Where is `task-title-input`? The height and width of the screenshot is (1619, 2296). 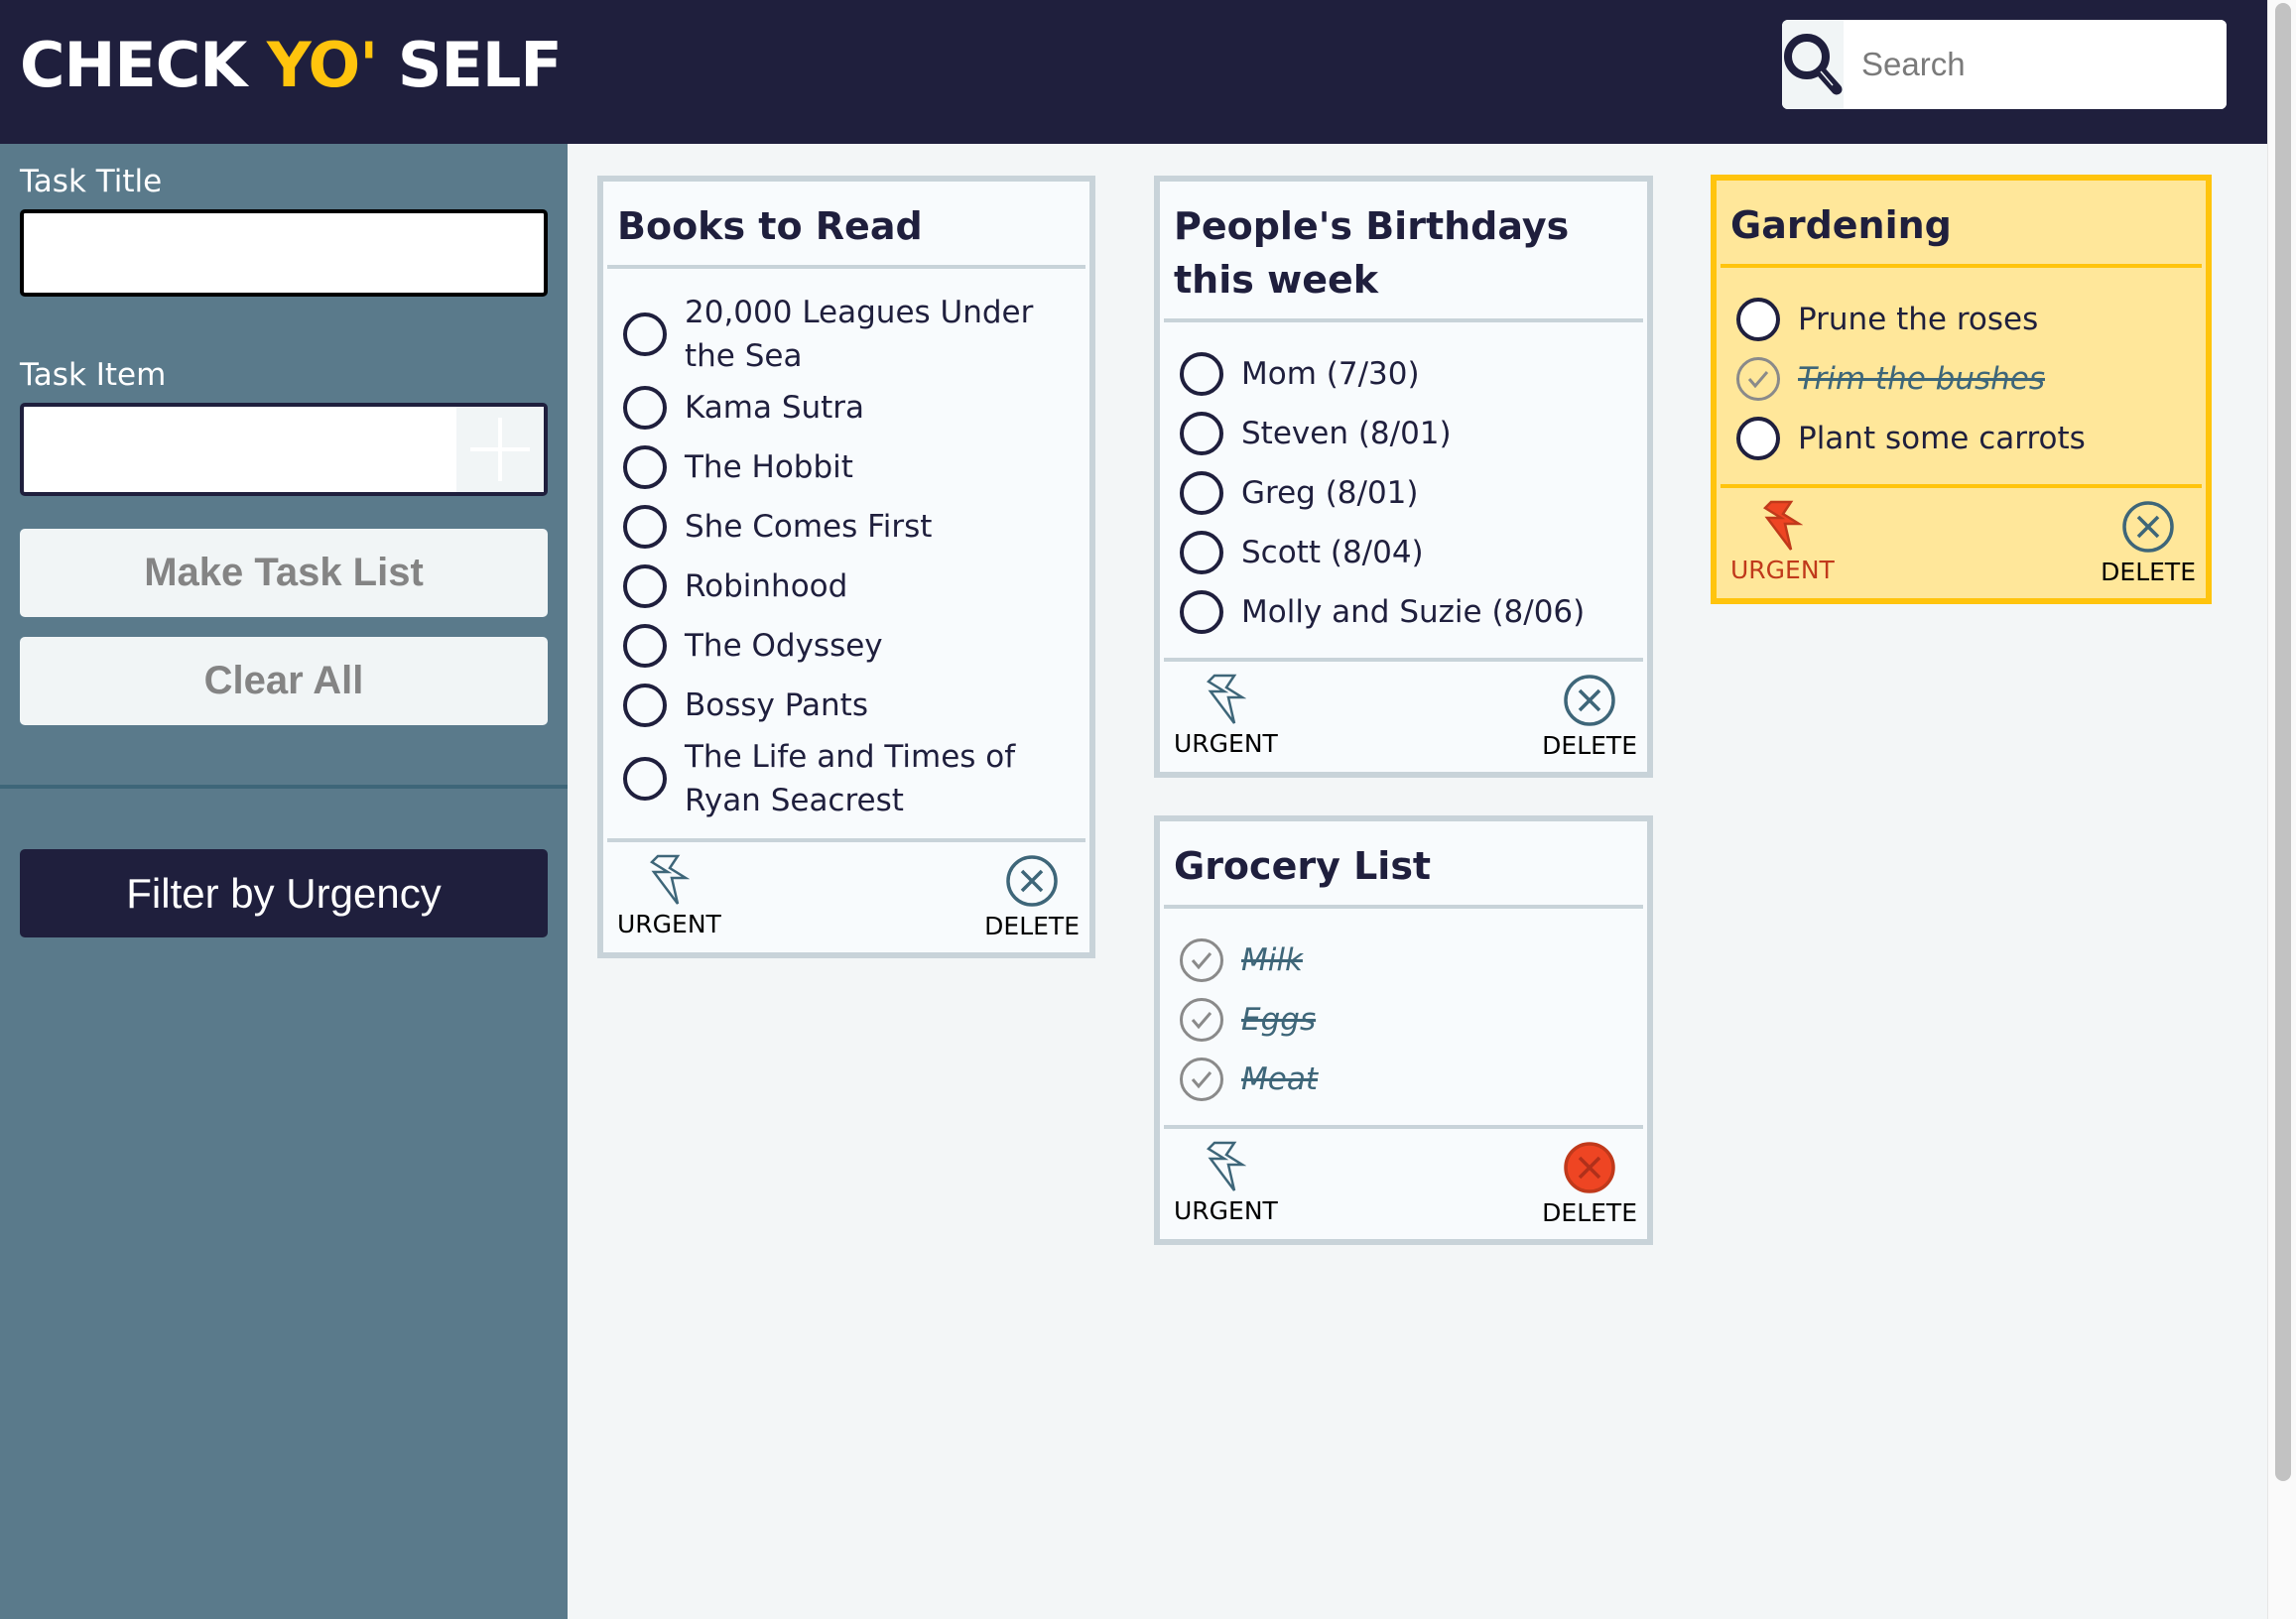
task-title-input is located at coordinates (284, 253).